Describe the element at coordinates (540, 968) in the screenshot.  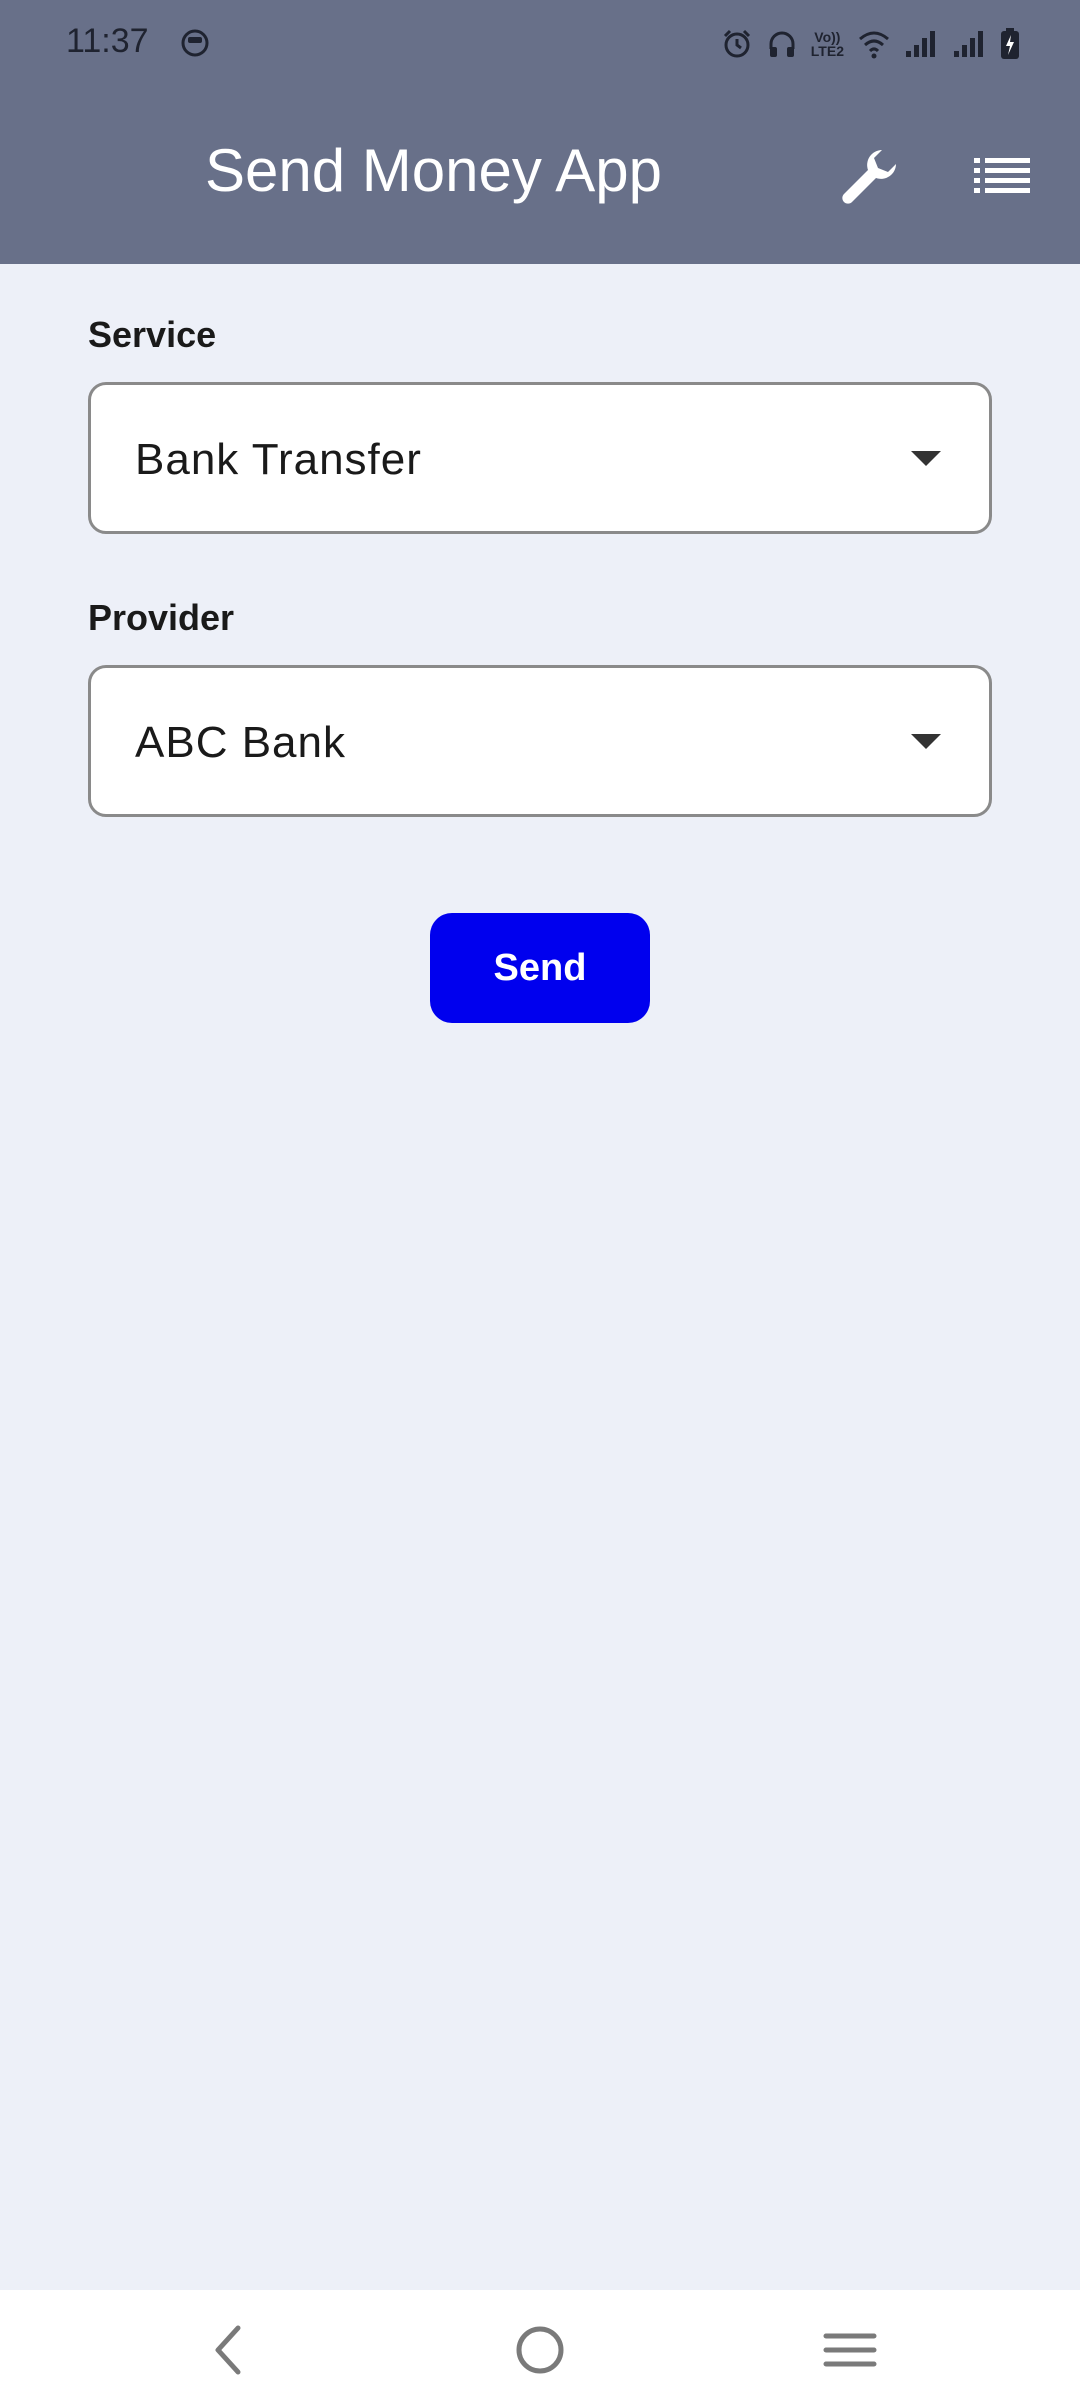
I see `send-button: Send` at that location.